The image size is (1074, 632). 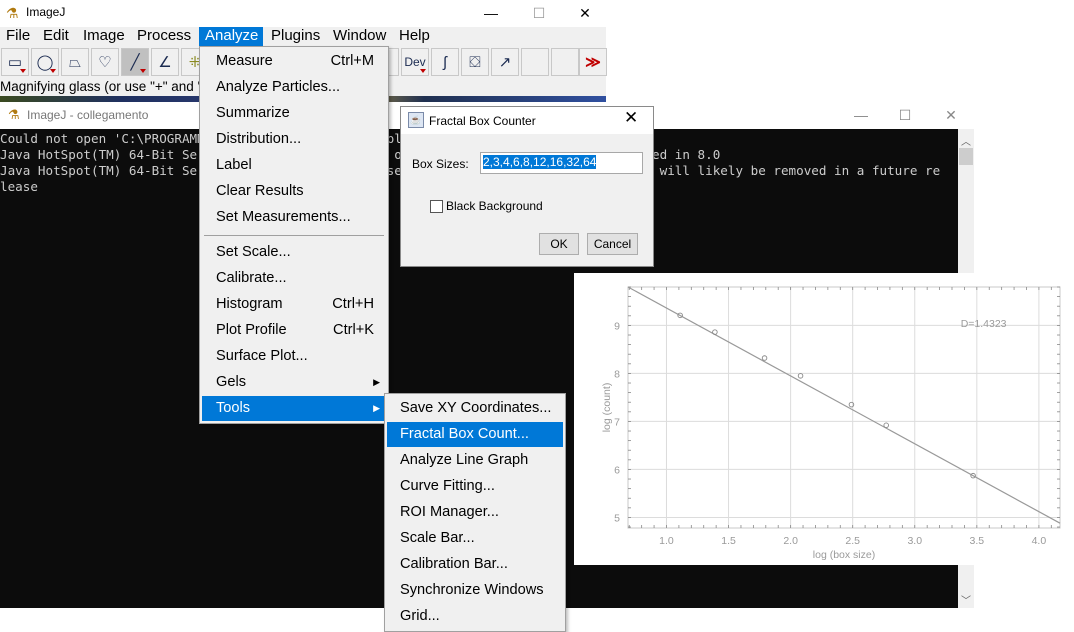 I want to click on console-minimize-button: —, so click(x=861, y=115).